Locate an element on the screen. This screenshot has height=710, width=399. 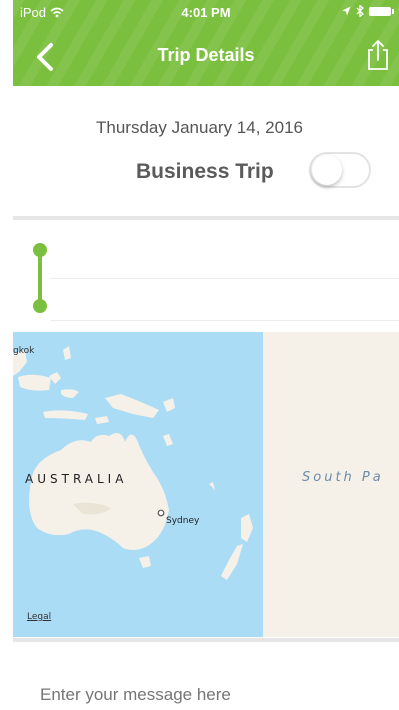
route-timeline-icon is located at coordinates (40, 278).